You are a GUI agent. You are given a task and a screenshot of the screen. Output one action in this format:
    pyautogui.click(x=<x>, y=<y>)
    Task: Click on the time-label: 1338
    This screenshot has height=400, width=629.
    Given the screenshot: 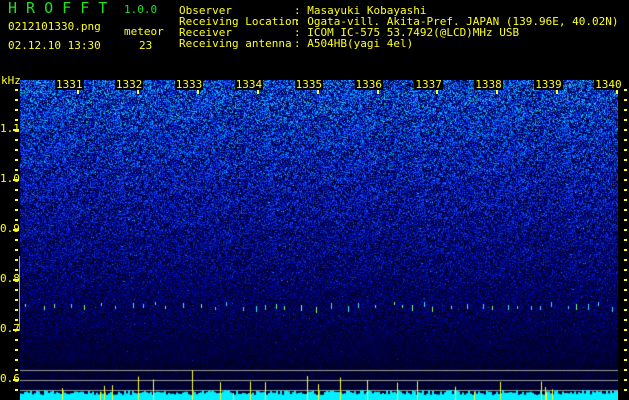 What is the action you would take?
    pyautogui.click(x=488, y=84)
    